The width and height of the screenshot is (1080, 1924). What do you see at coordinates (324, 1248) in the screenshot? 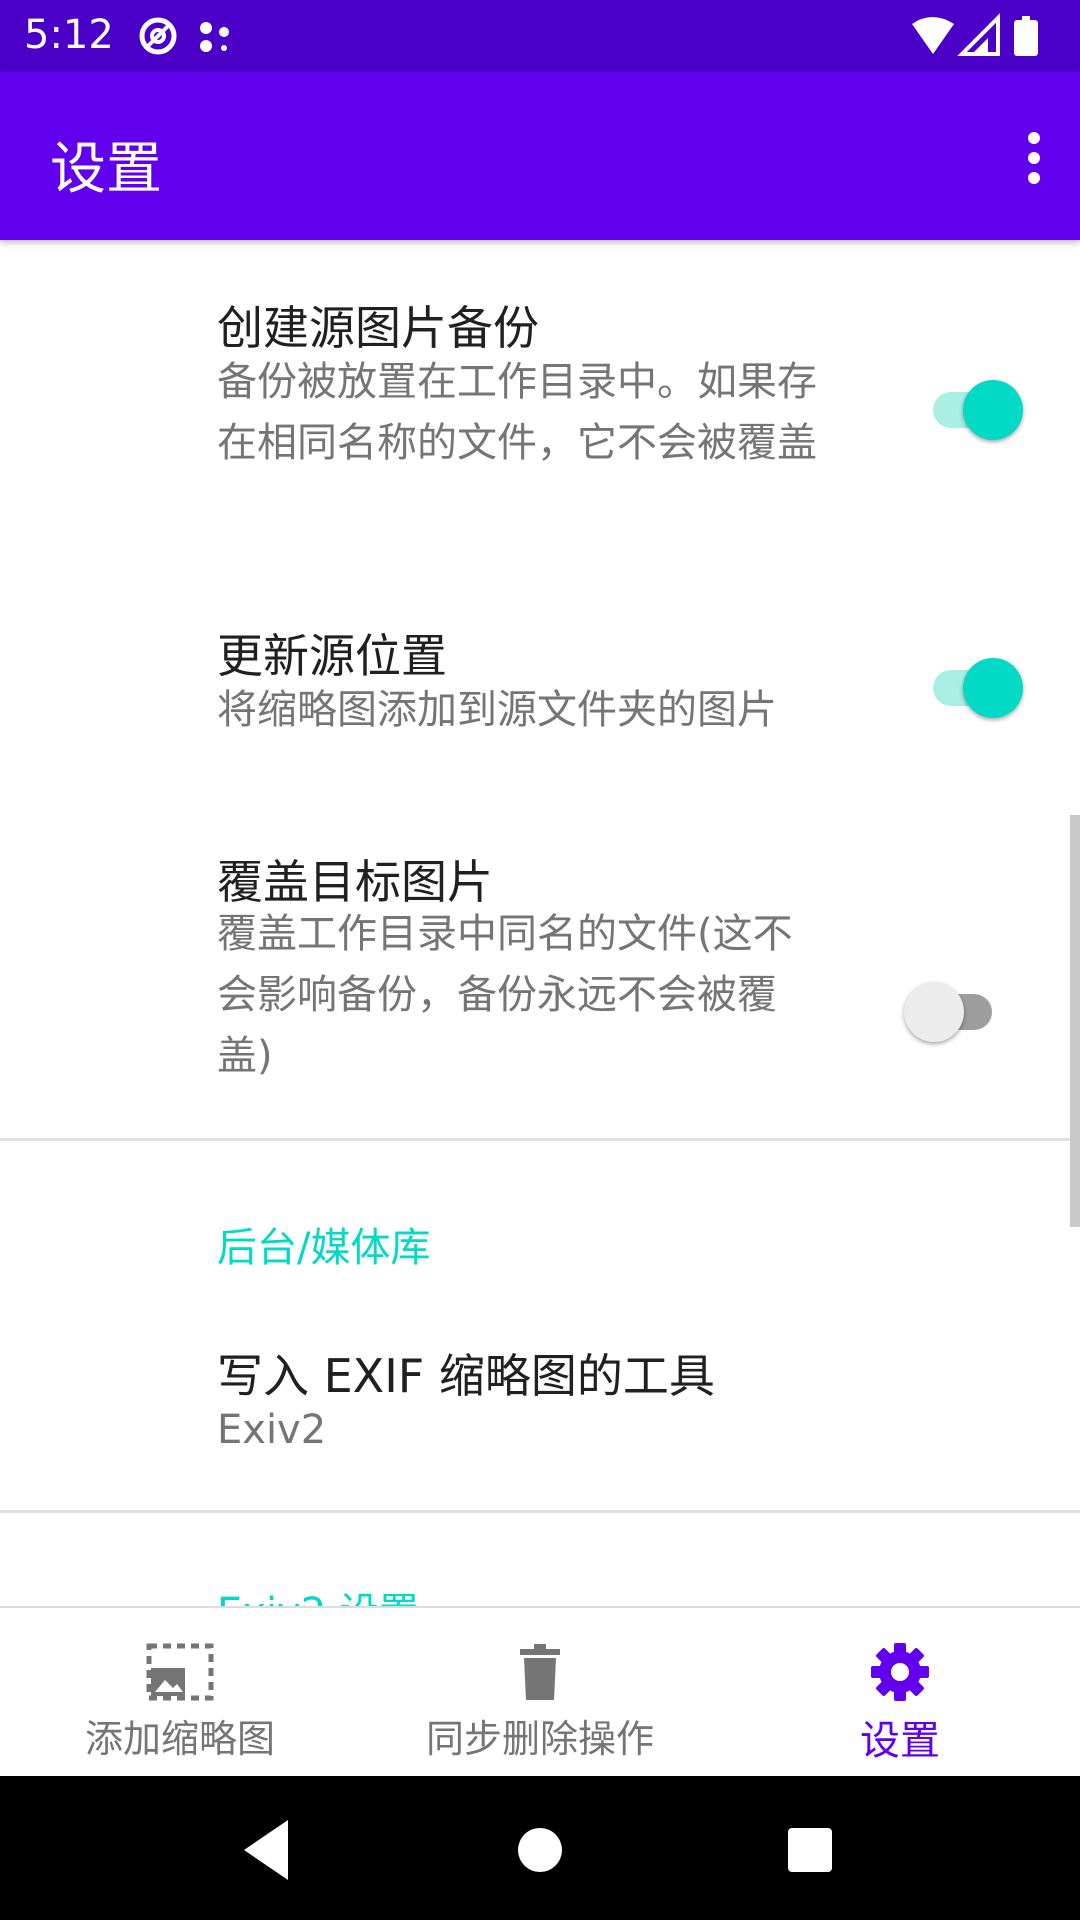
I see `category-header-backend: 后台/媒体库` at bounding box center [324, 1248].